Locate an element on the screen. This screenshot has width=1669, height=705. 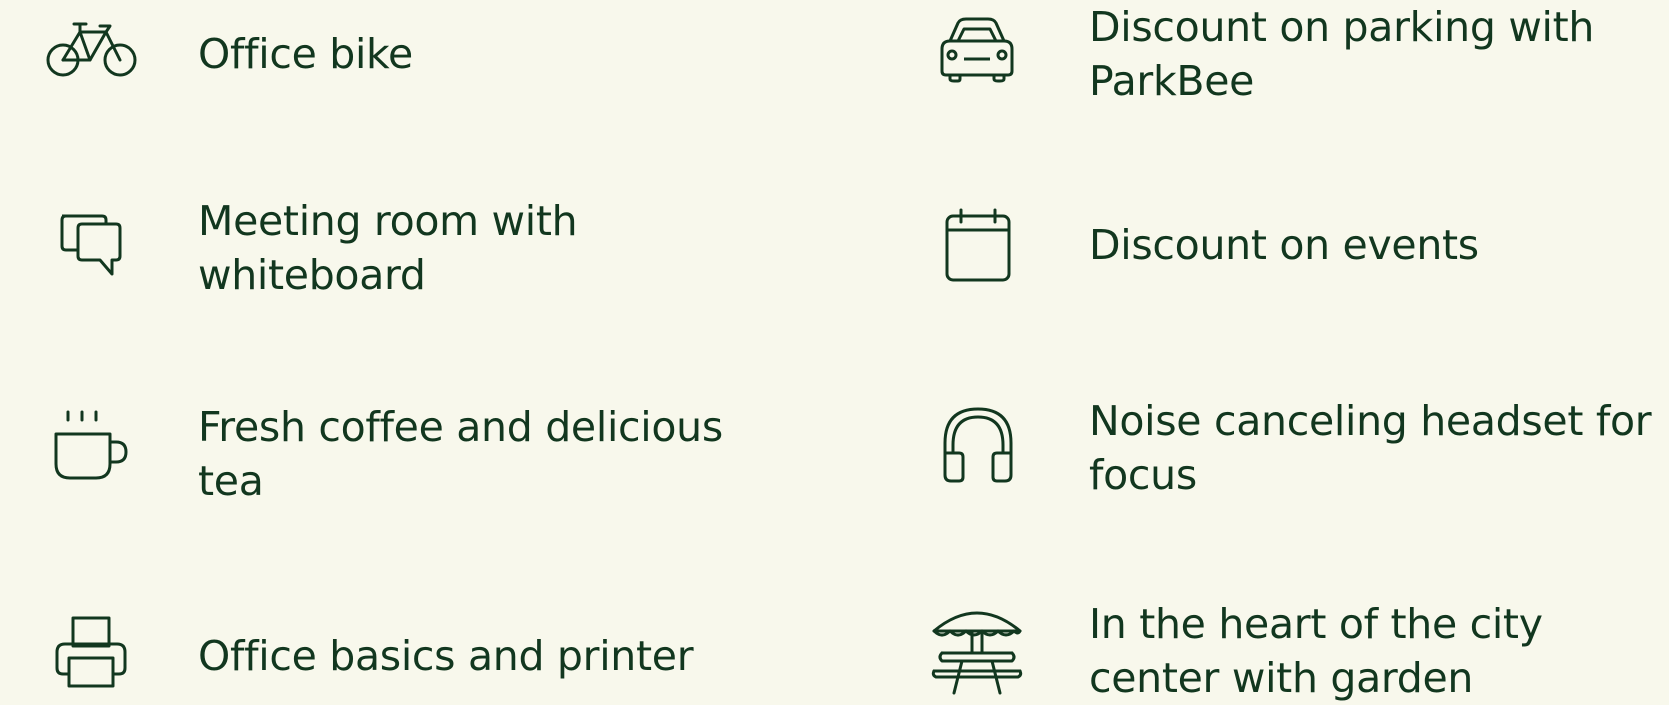
calendar-icon is located at coordinates (978, 245).